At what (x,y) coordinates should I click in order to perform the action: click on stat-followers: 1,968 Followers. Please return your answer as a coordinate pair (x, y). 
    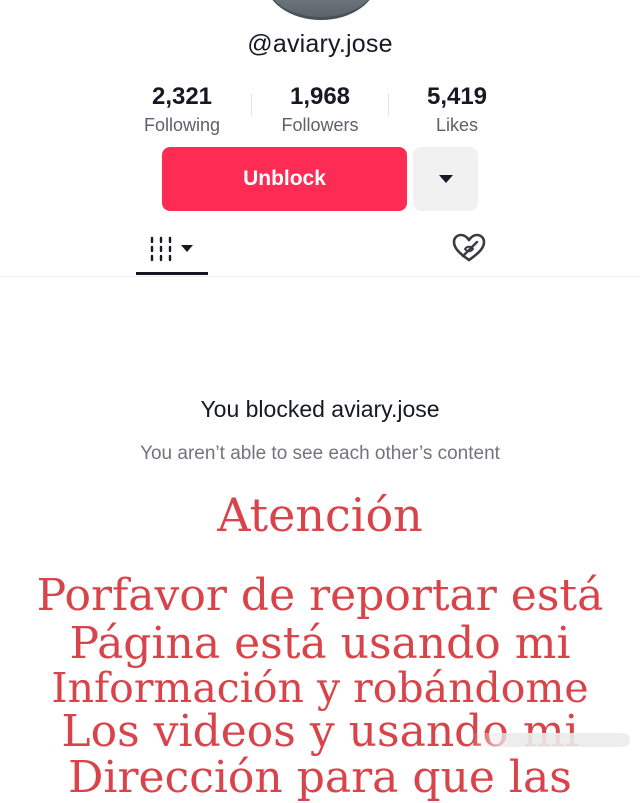
    Looking at the image, I should click on (320, 110).